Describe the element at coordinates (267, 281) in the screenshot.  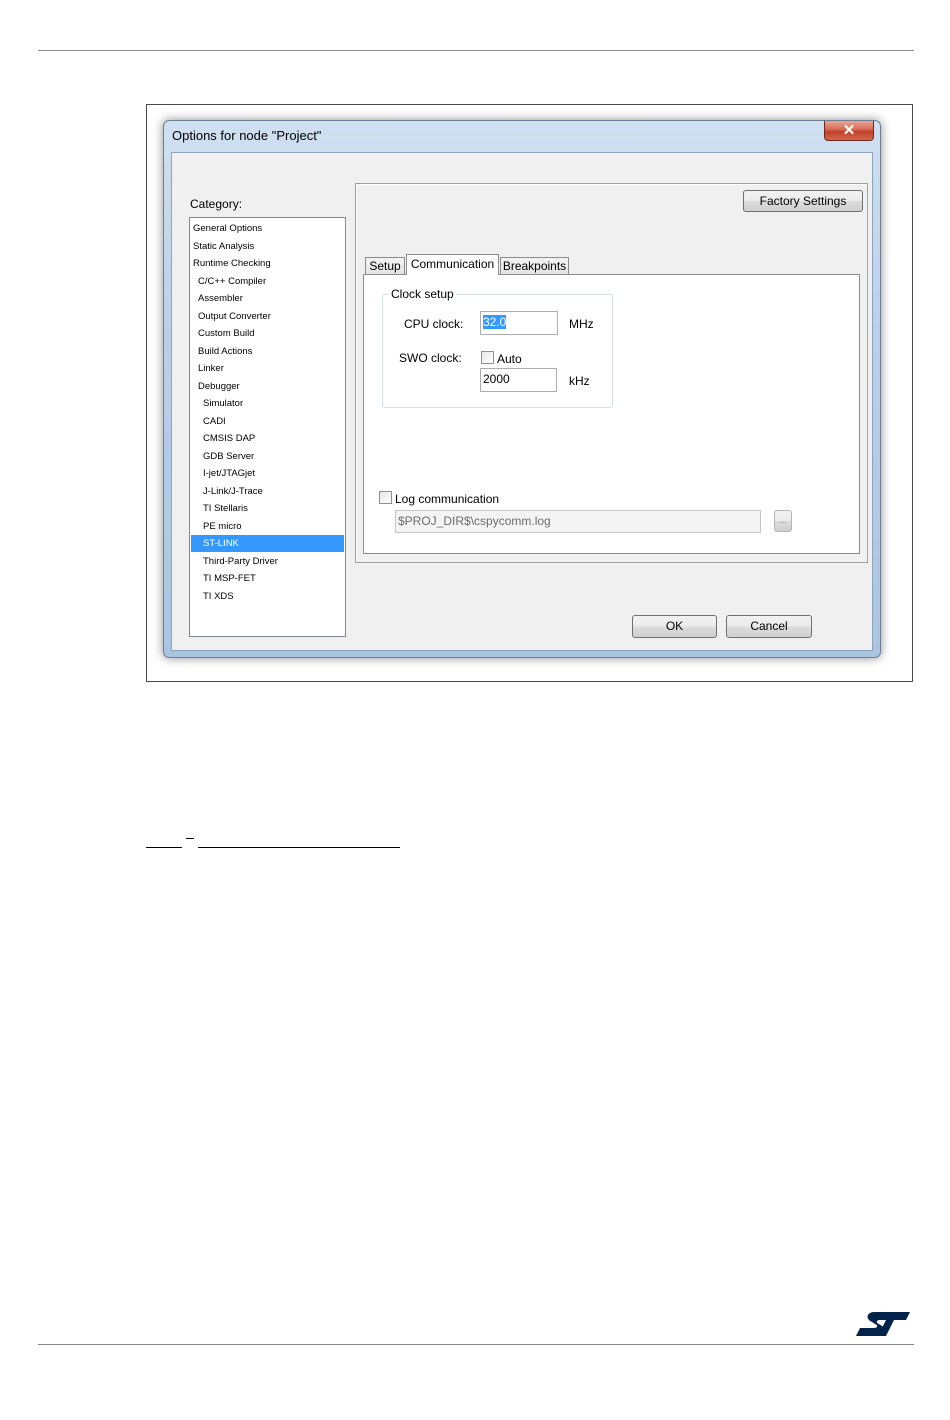
I see `category-item: C/C++ Compiler` at that location.